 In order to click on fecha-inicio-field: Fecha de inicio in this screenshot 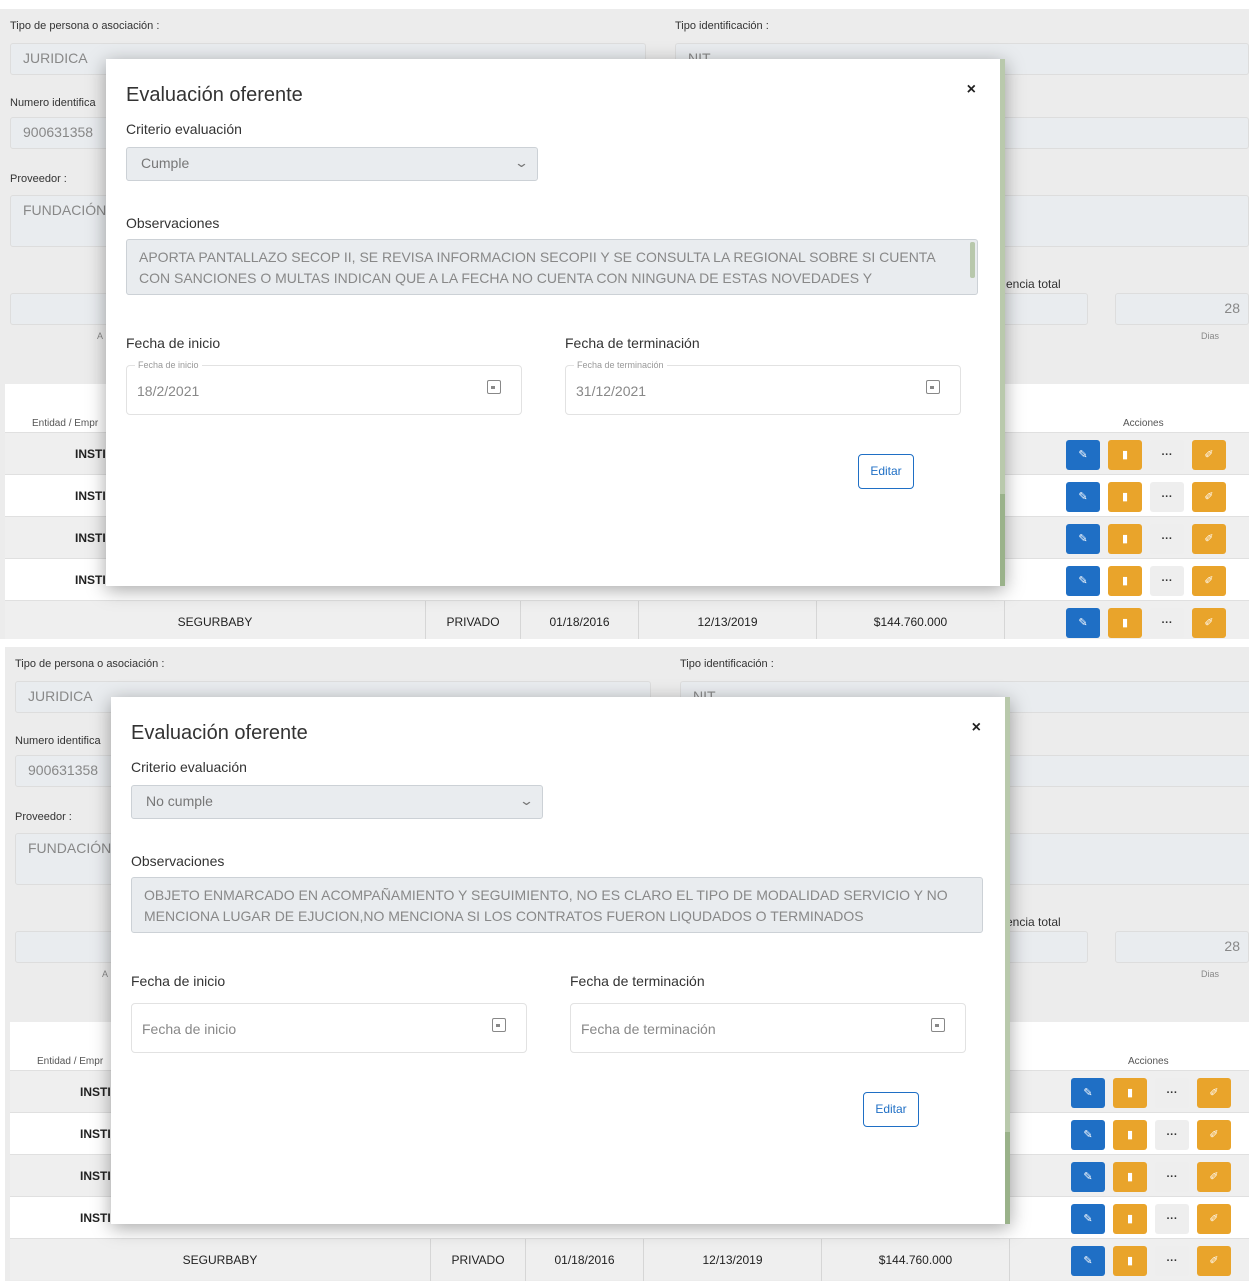, I will do `click(329, 1028)`.